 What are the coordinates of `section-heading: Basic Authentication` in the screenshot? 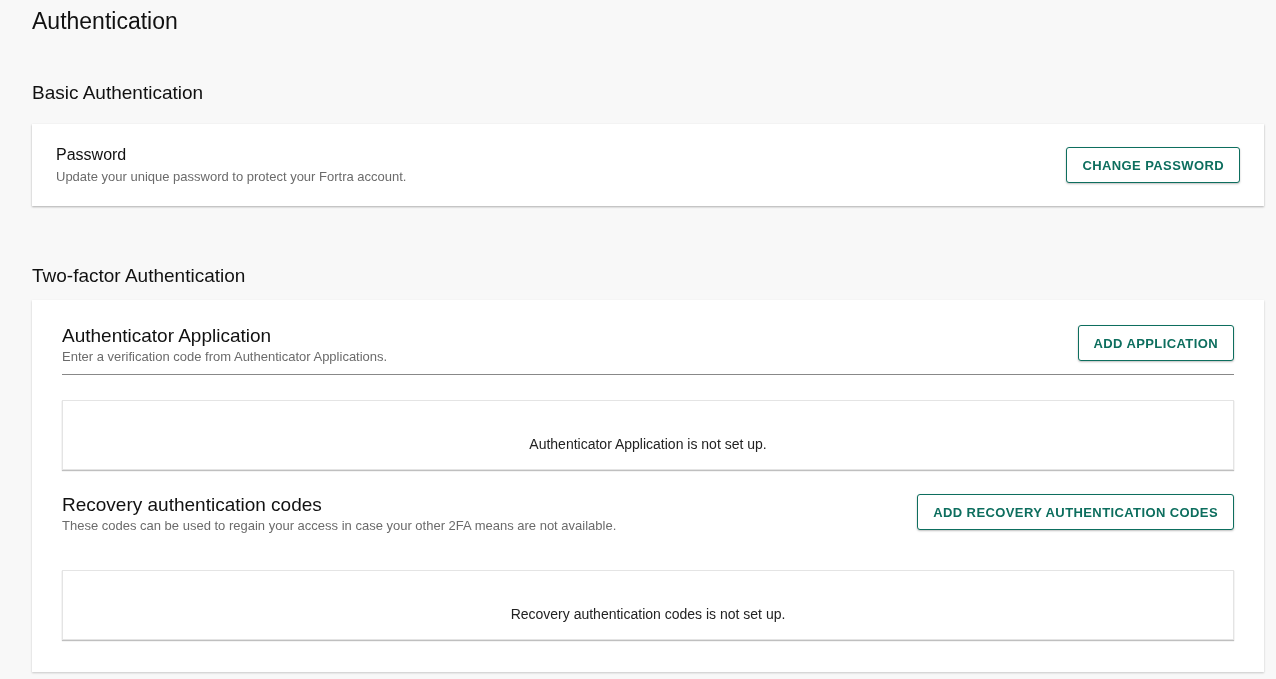 It's located at (118, 93).